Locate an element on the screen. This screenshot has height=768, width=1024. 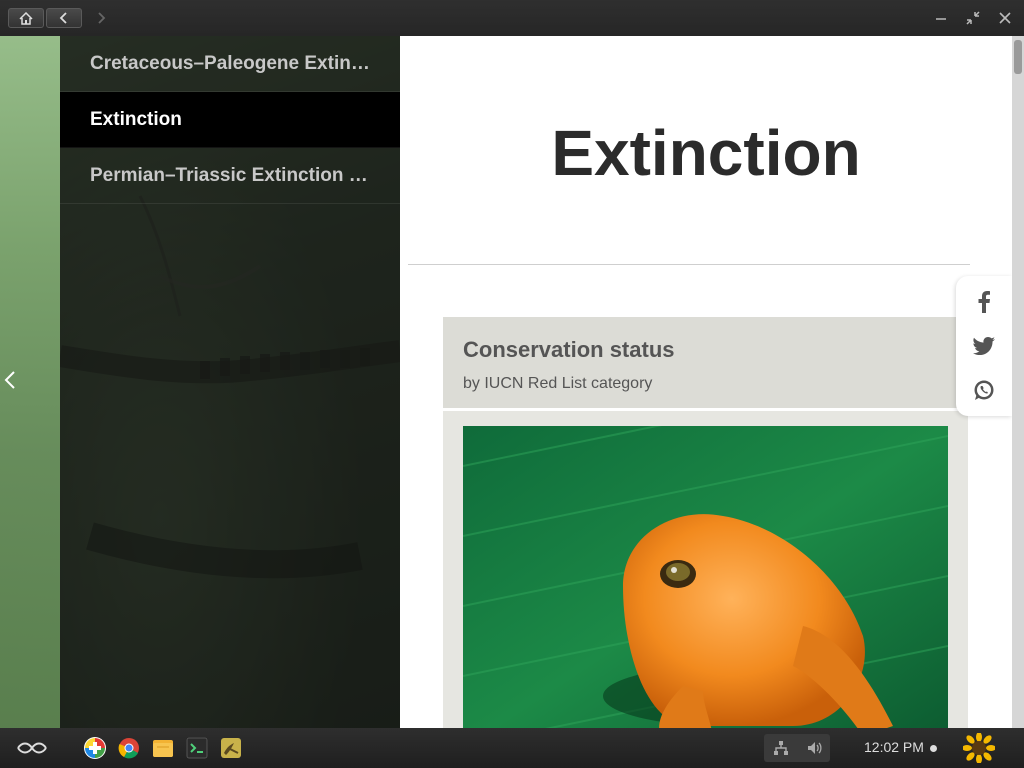
home-button is located at coordinates (26, 18).